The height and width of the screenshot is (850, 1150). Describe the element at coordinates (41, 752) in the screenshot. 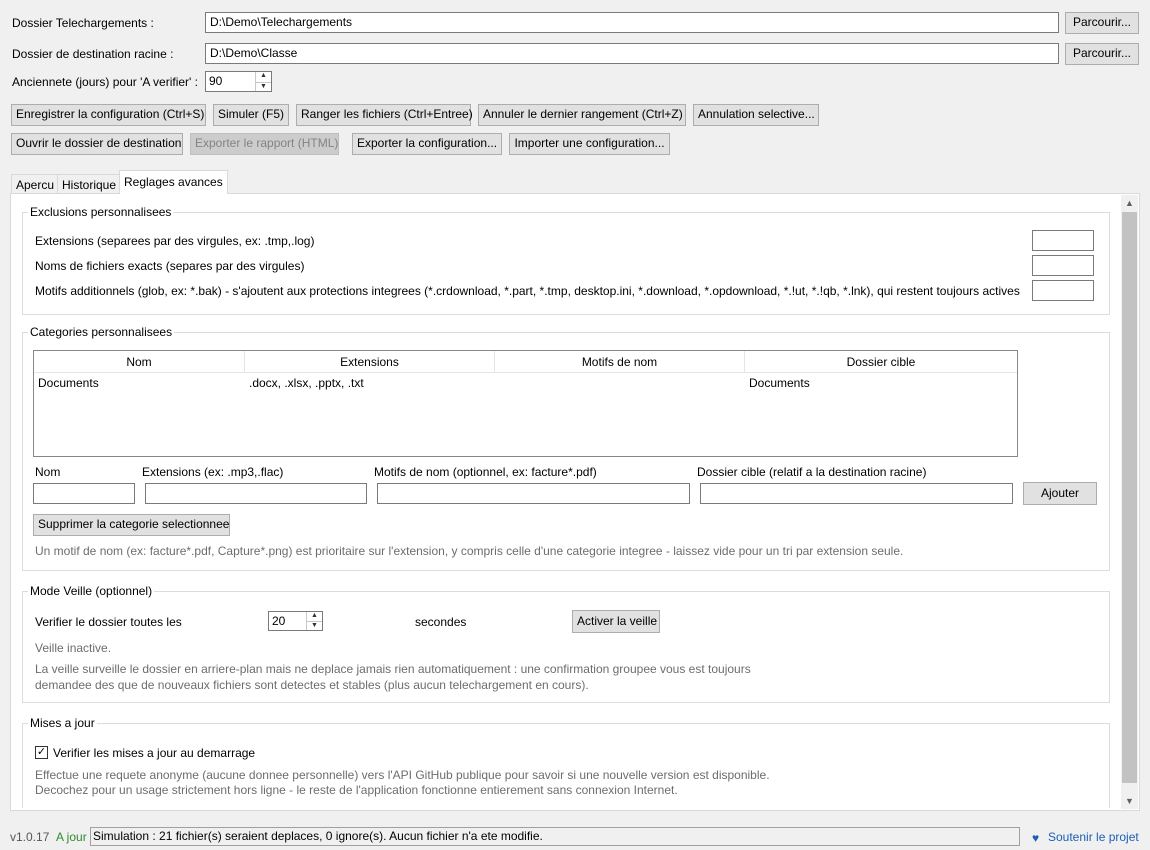

I see `check-updates-checkbox: ✓` at that location.